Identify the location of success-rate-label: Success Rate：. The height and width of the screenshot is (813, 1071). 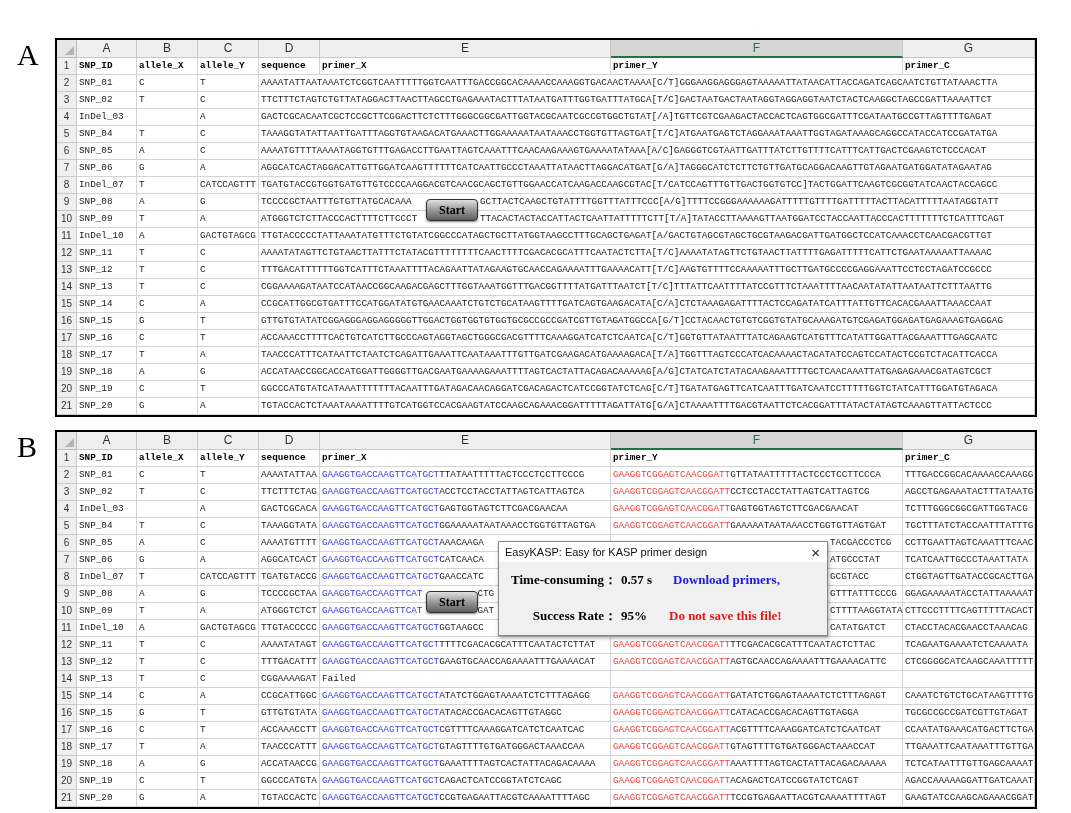
(574, 615).